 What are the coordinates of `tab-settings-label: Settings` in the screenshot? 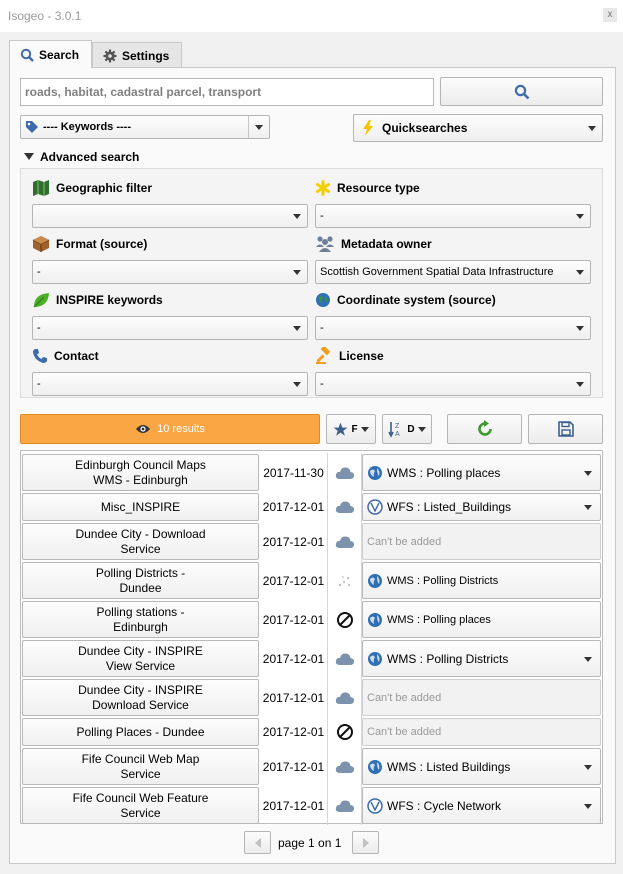 It's located at (146, 55).